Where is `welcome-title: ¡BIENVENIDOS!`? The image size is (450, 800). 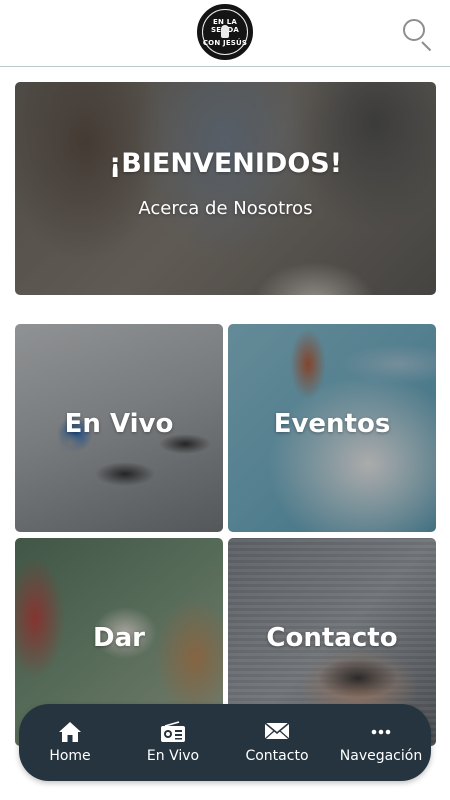 welcome-title: ¡BIENVENIDOS! is located at coordinates (225, 163).